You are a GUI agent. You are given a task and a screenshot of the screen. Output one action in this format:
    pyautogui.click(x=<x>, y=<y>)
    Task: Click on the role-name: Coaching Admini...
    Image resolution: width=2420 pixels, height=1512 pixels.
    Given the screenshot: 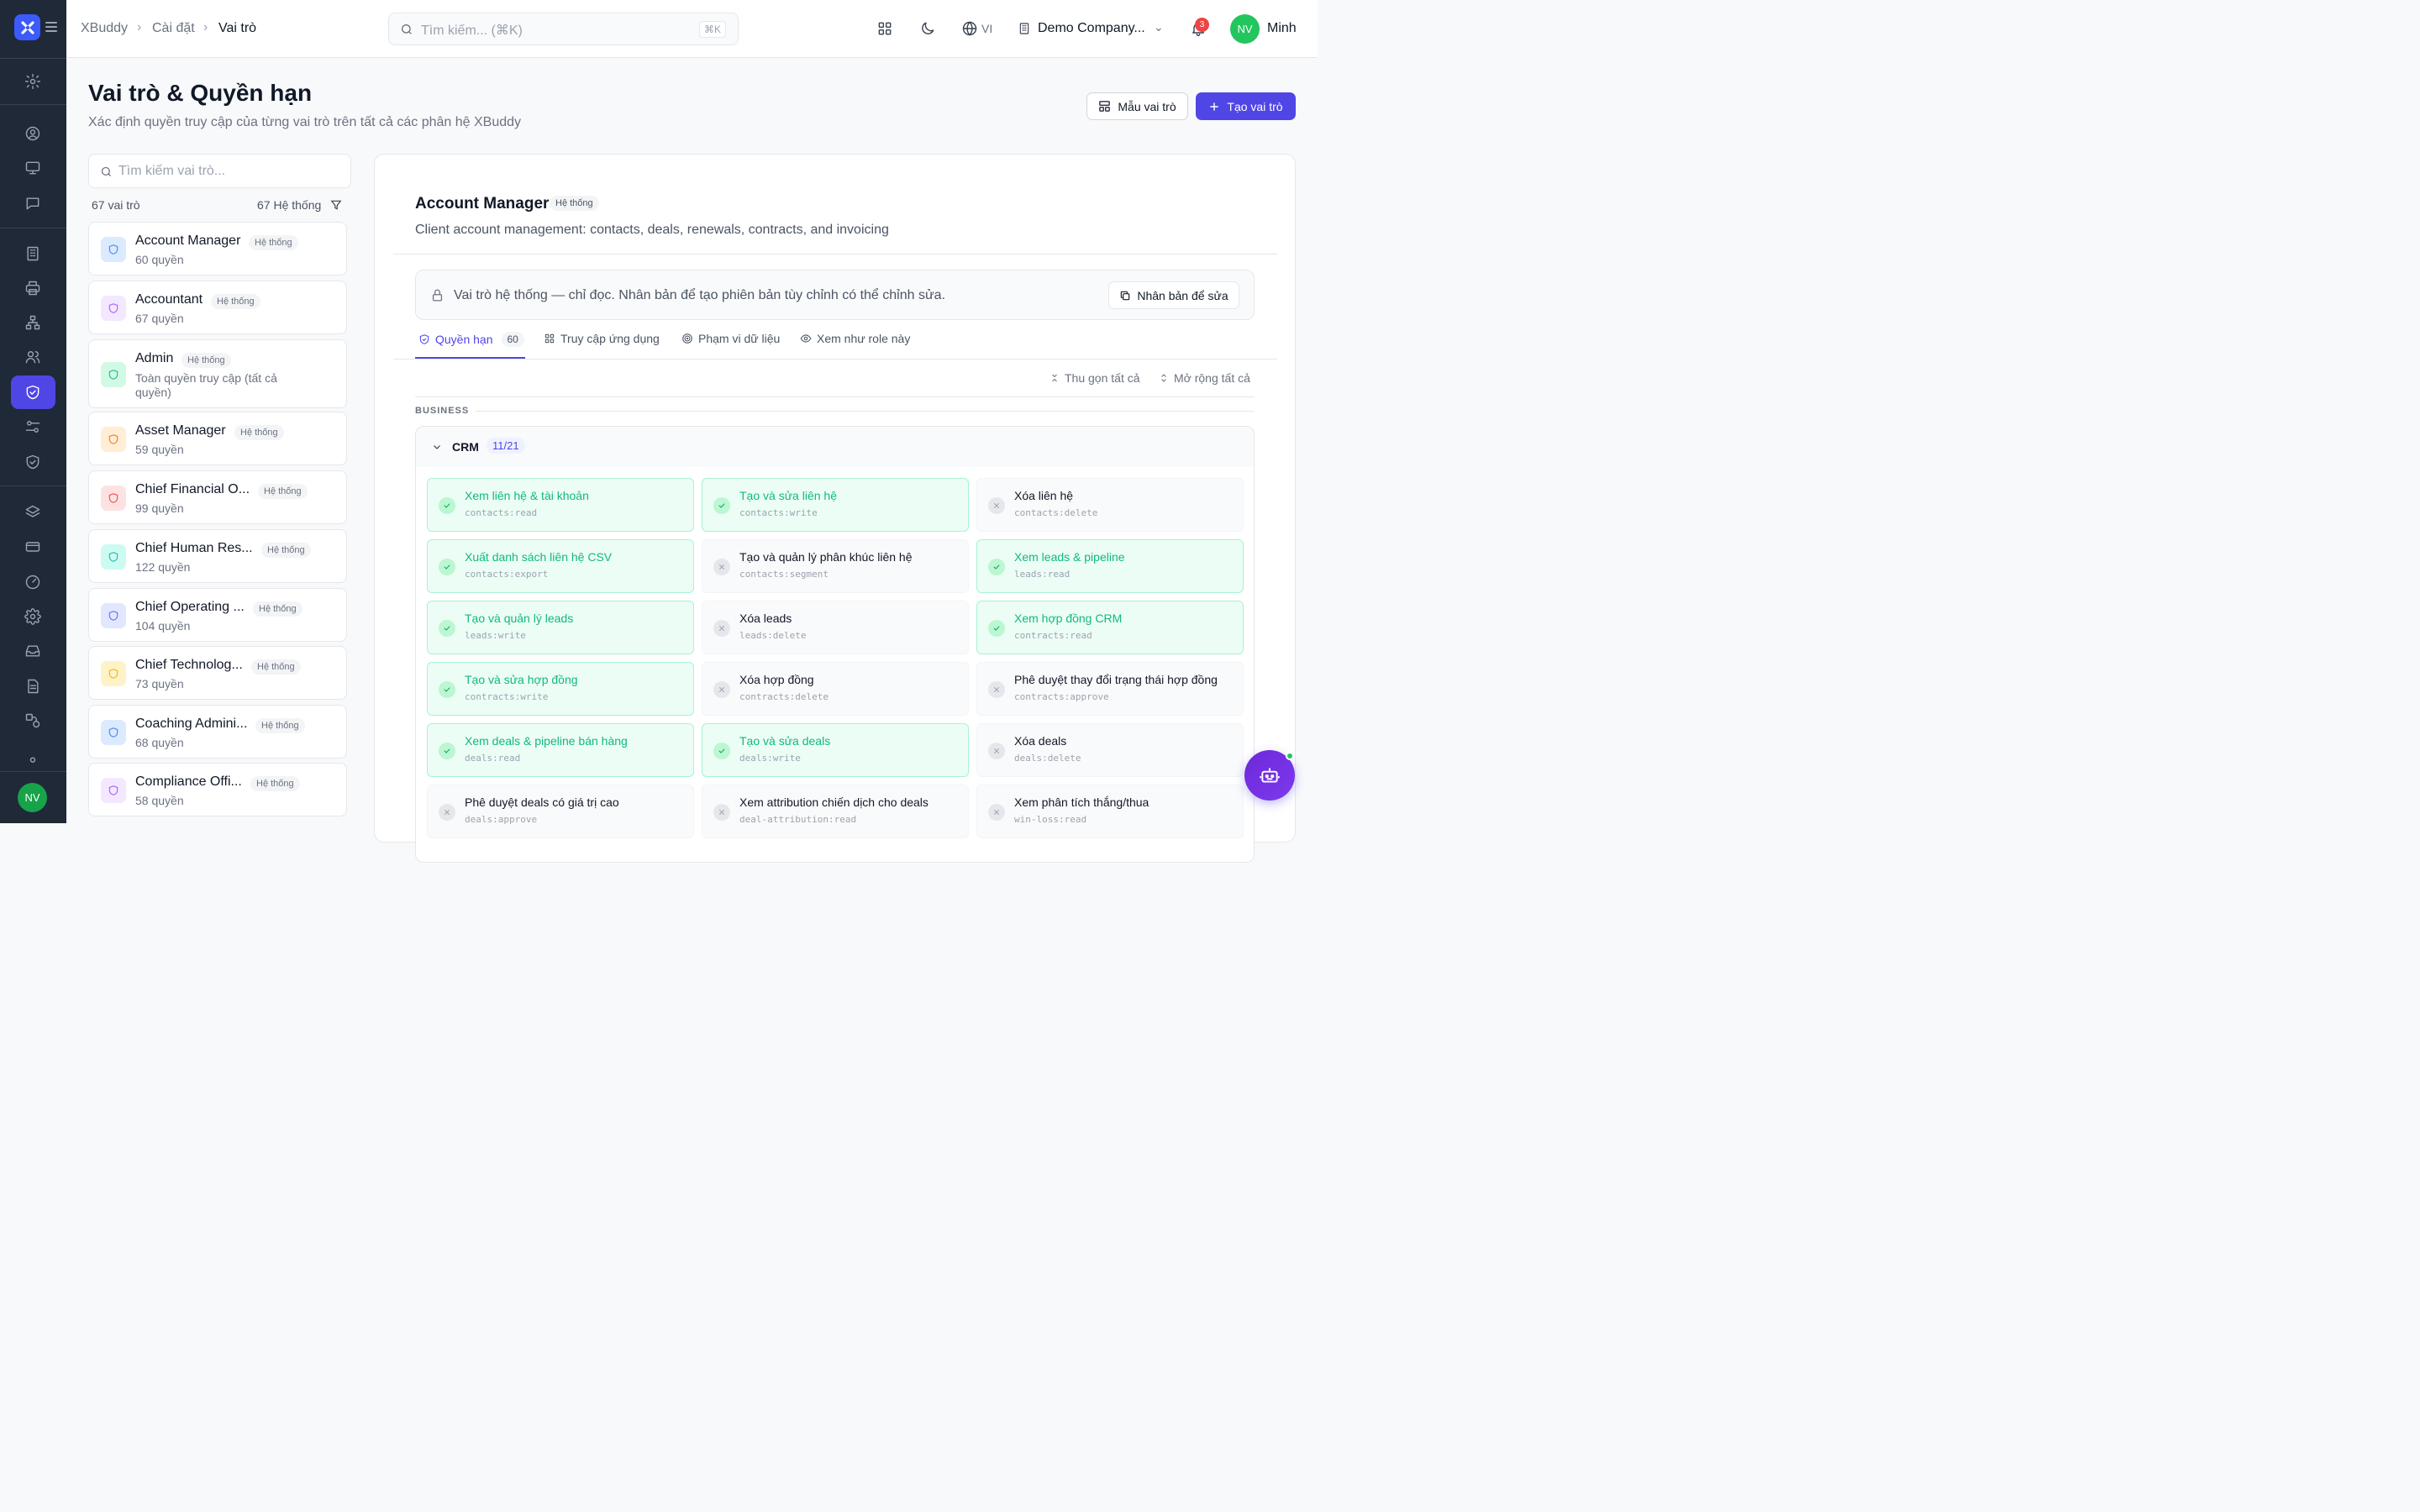 What is the action you would take?
    pyautogui.click(x=191, y=724)
    